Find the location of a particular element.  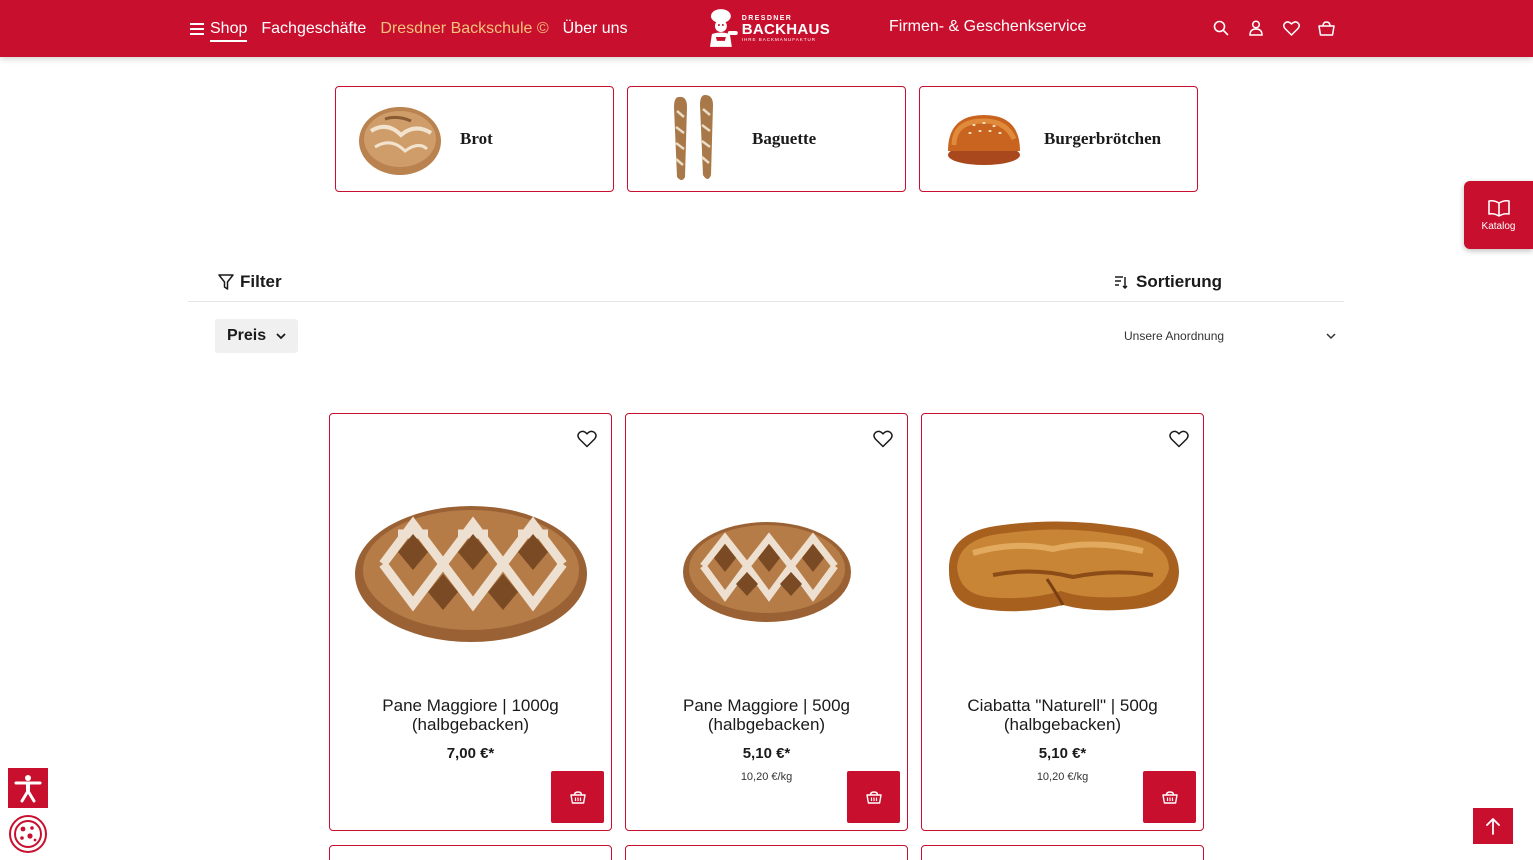

sort-icon is located at coordinates (1121, 282).